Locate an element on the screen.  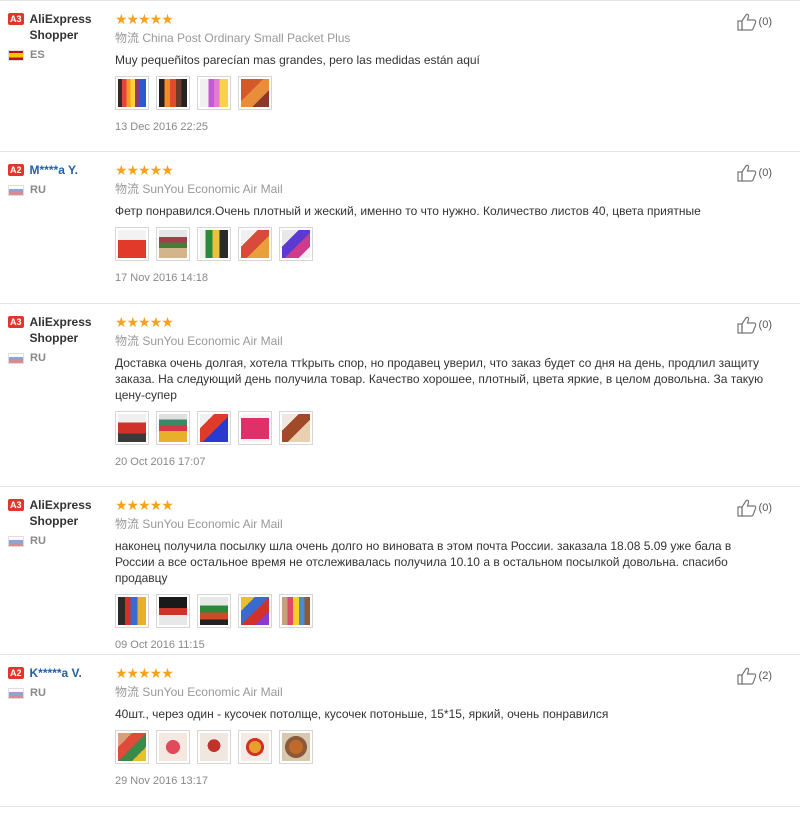
reviewer-country: ES is located at coordinates (58, 55).